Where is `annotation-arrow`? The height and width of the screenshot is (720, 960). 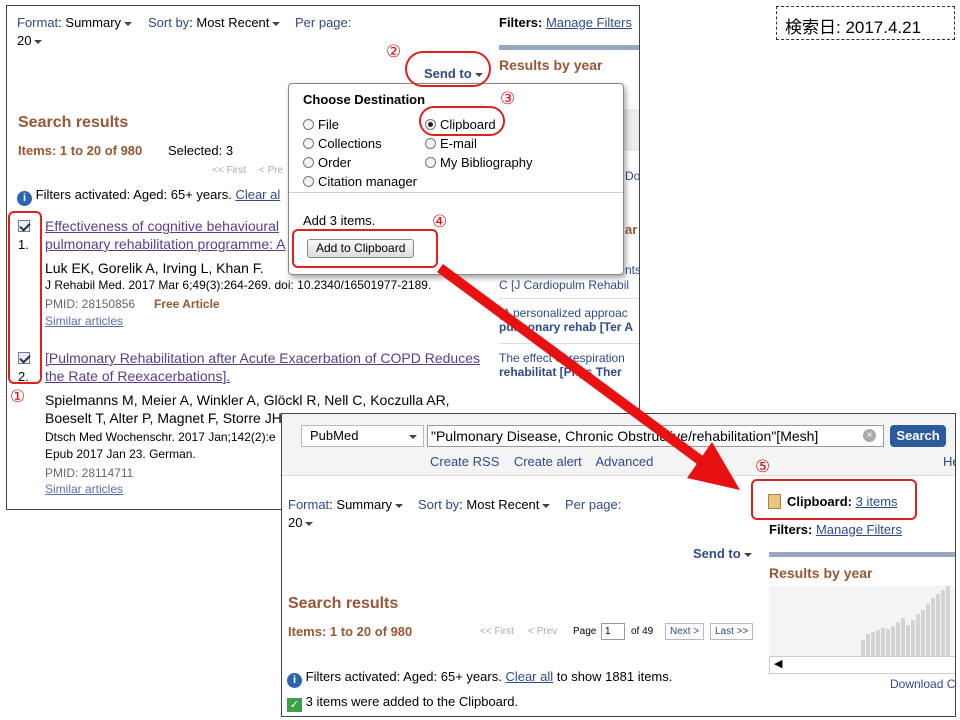 annotation-arrow is located at coordinates (588, 376).